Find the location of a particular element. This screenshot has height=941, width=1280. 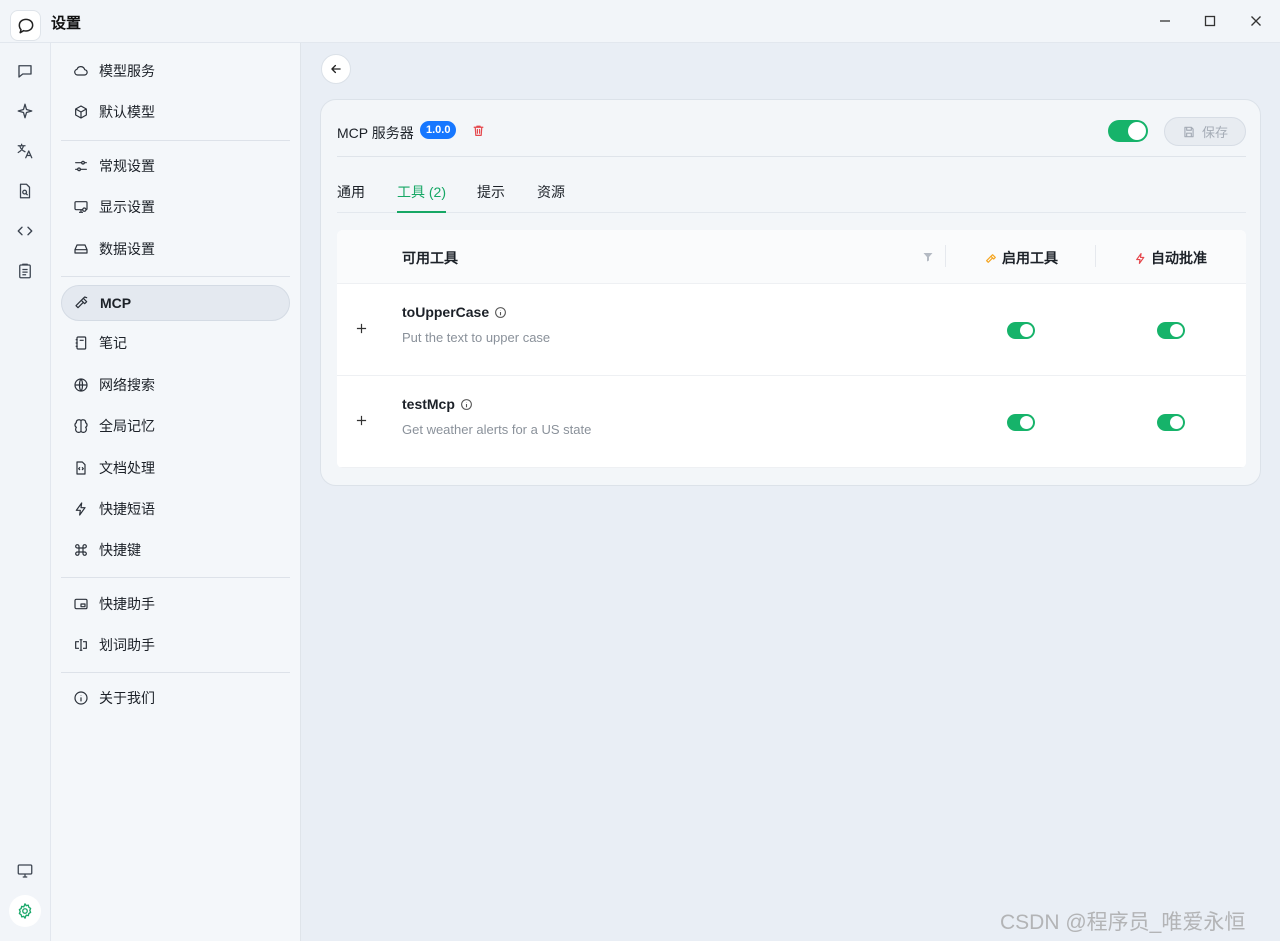

tool-name: testMcp is located at coordinates (437, 404).